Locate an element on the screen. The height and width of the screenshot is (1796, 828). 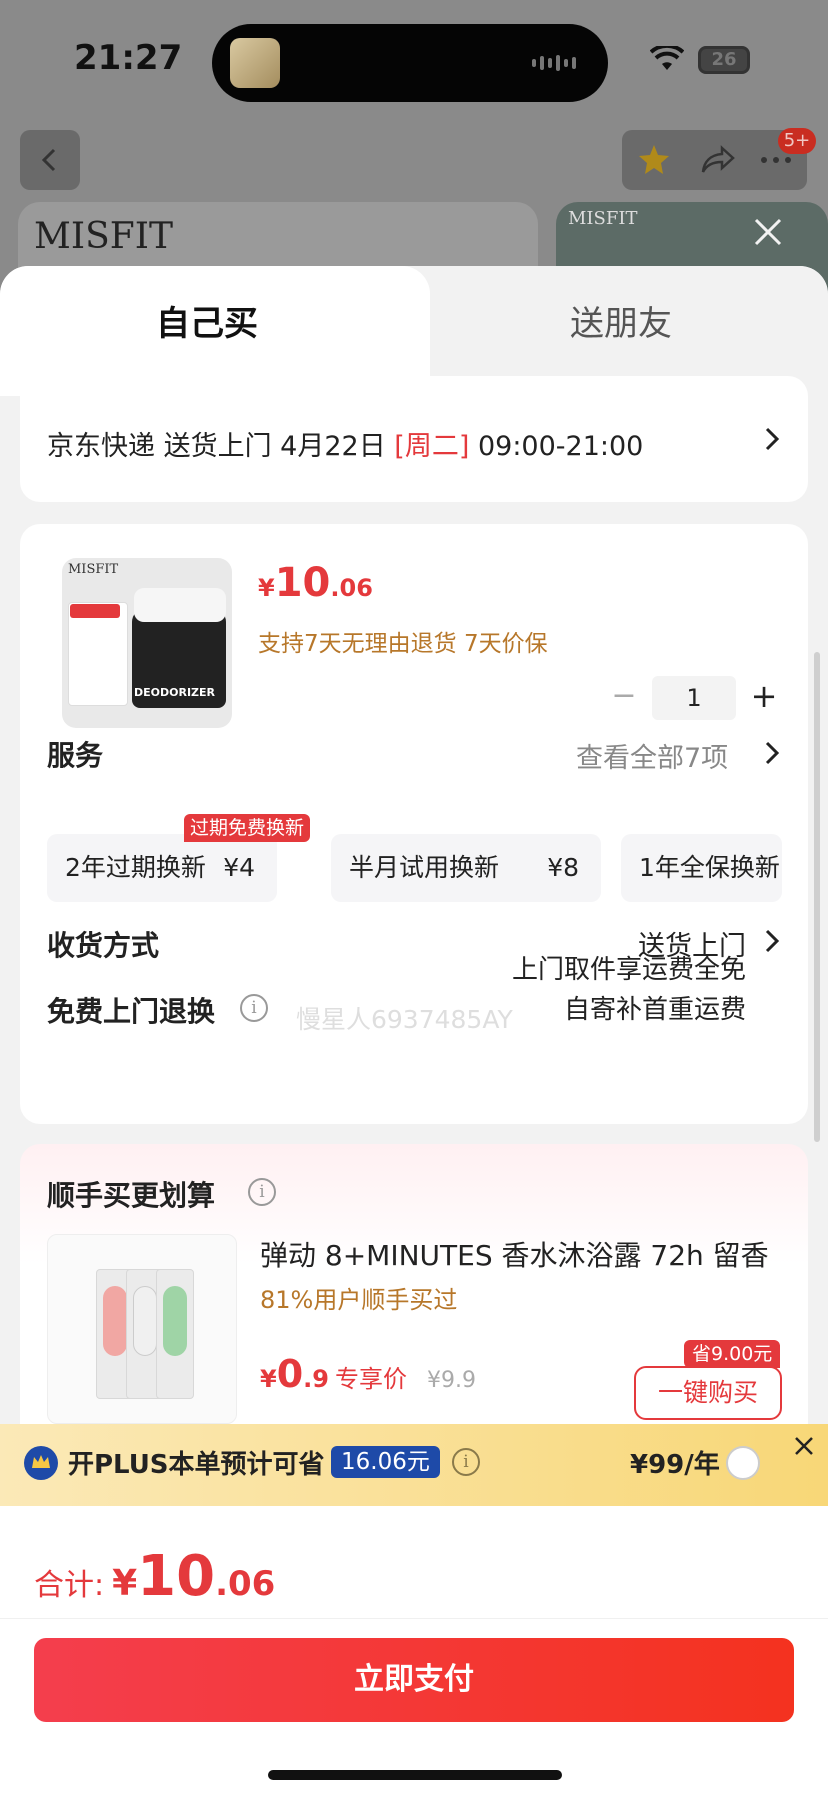
services-label: 服务 is located at coordinates (75, 755).